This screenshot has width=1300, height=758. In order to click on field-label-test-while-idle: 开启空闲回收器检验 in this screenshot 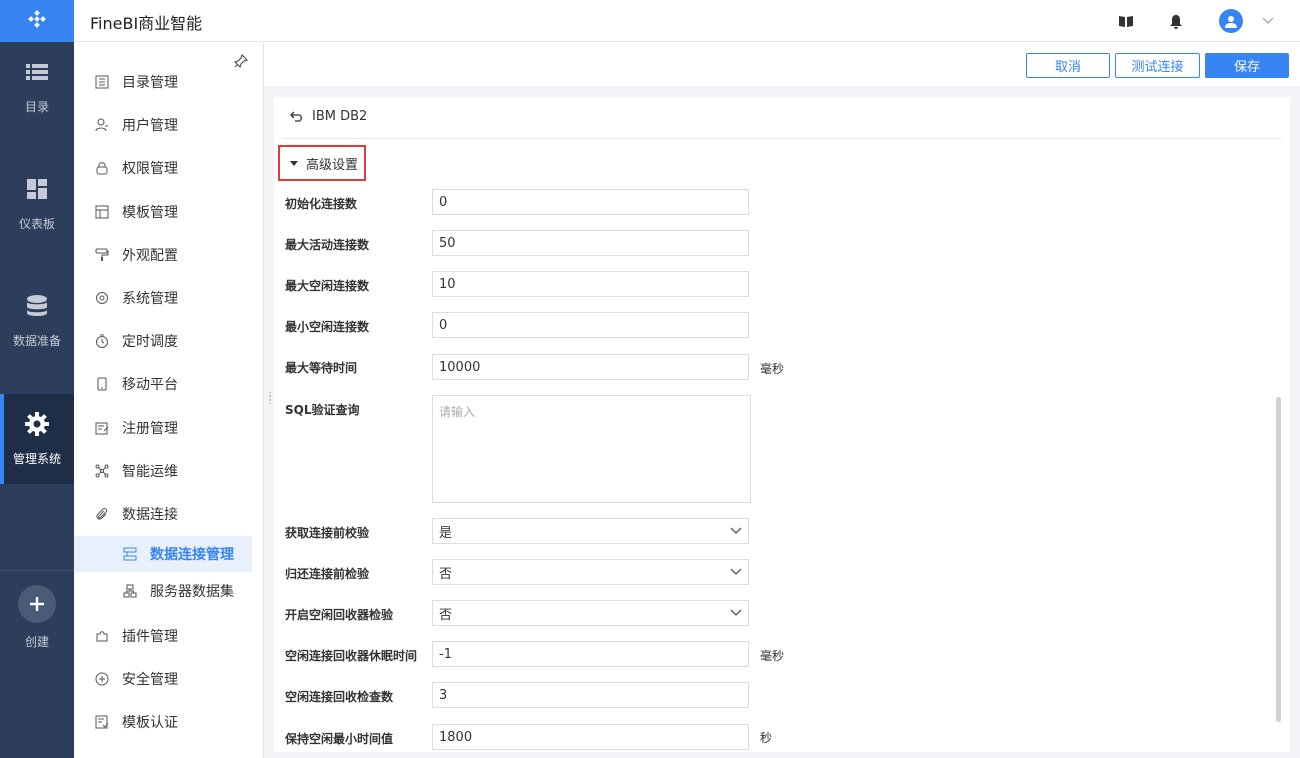, I will do `click(339, 615)`.